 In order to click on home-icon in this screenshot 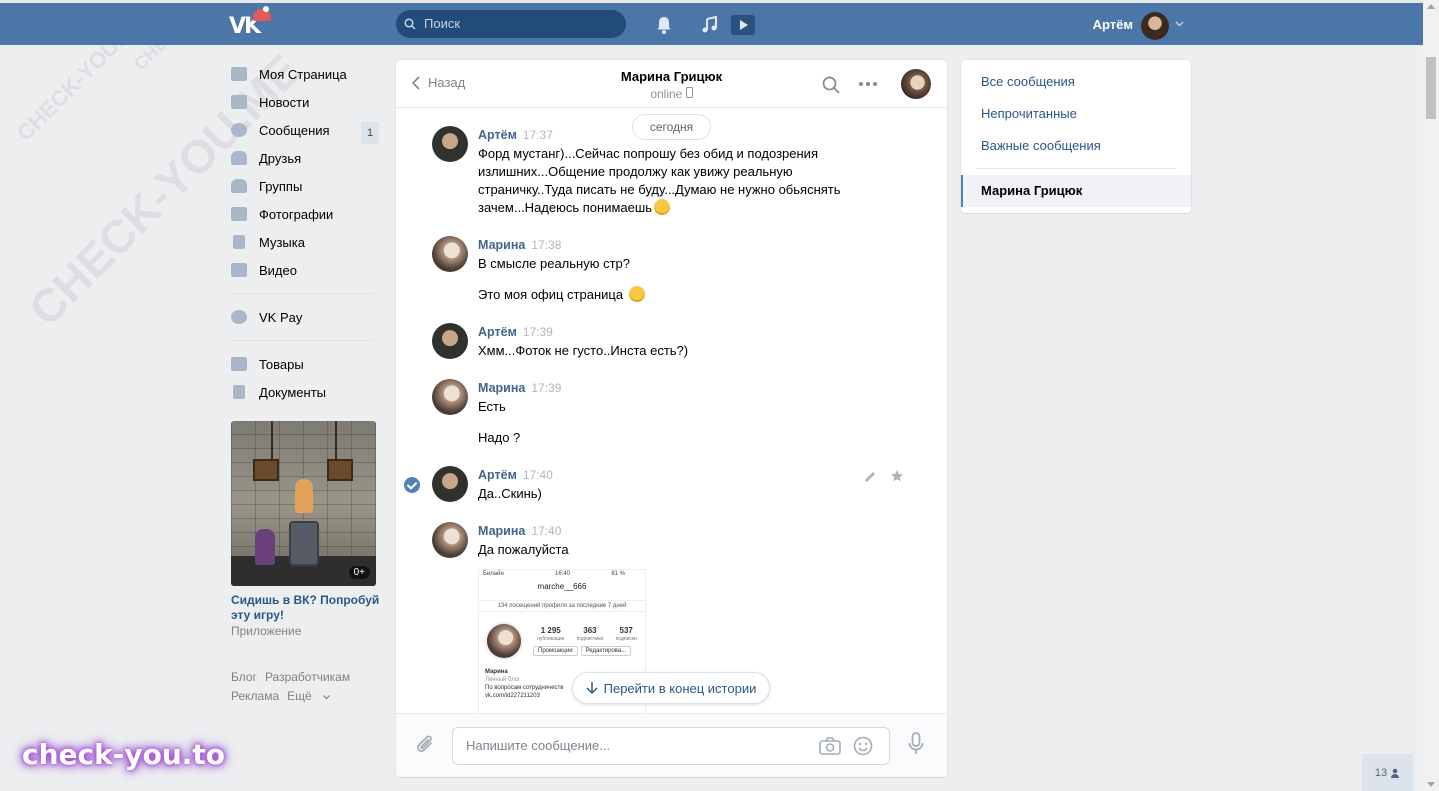, I will do `click(239, 74)`.